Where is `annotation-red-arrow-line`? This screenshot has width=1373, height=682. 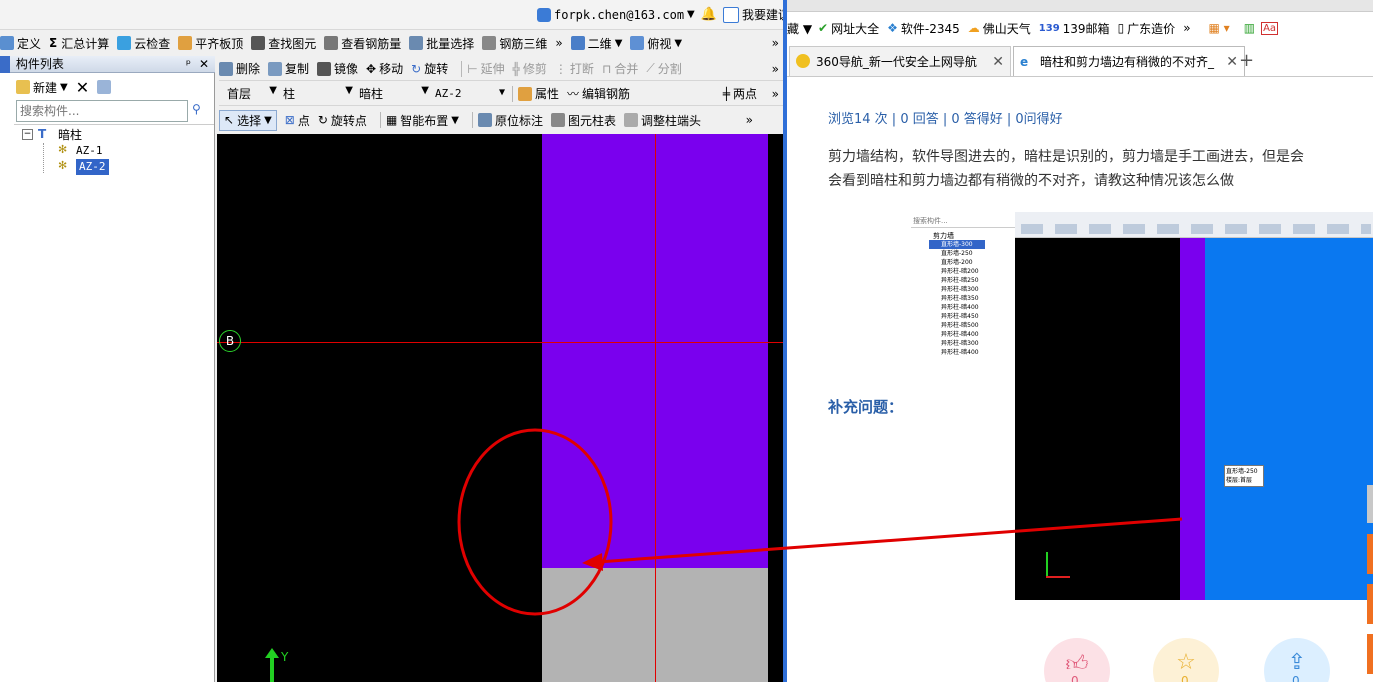 annotation-red-arrow-line is located at coordinates (890, 540).